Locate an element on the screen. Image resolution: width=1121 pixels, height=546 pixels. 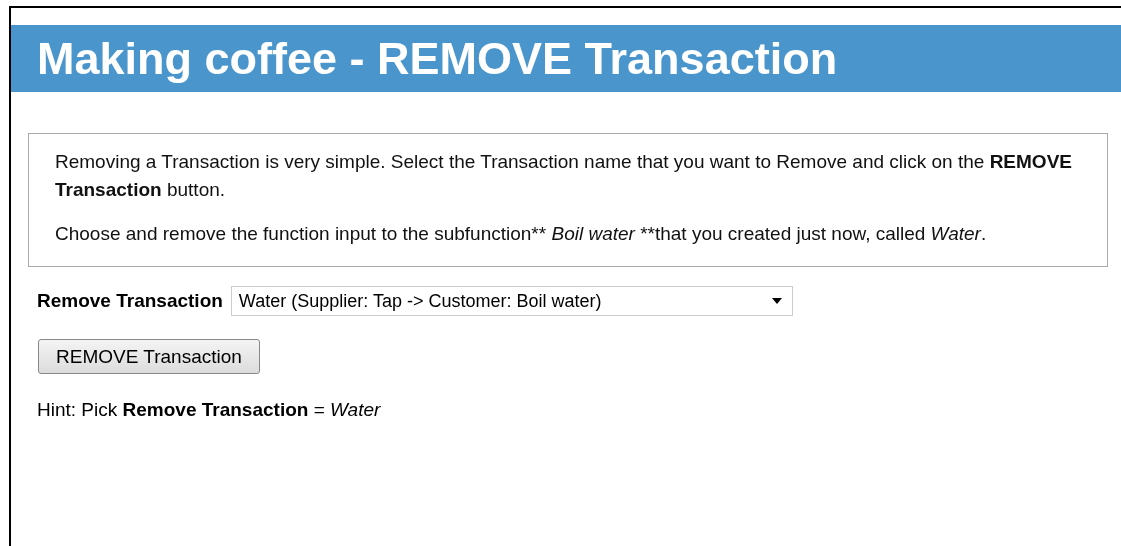
transaction-dropdown: Water (Supplier: Tap -> Customer: Boil water) is located at coordinates (511, 301).